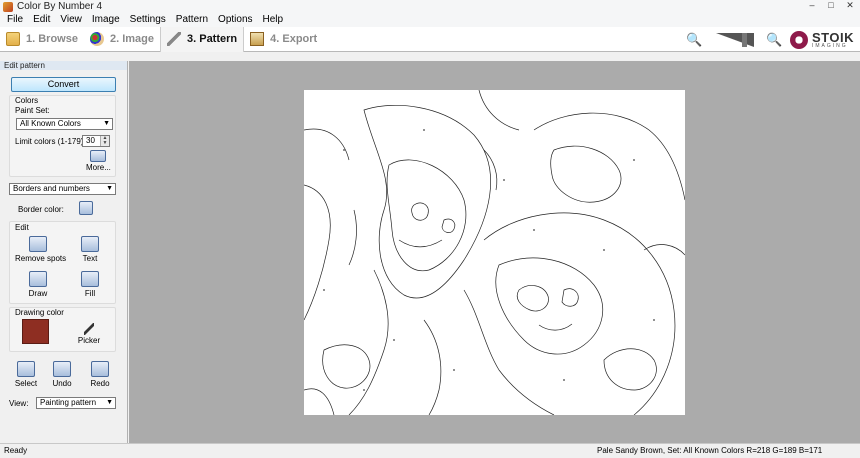 The image size is (860, 458). What do you see at coordinates (192, 20) in the screenshot?
I see `menu-pattern: Pattern` at bounding box center [192, 20].